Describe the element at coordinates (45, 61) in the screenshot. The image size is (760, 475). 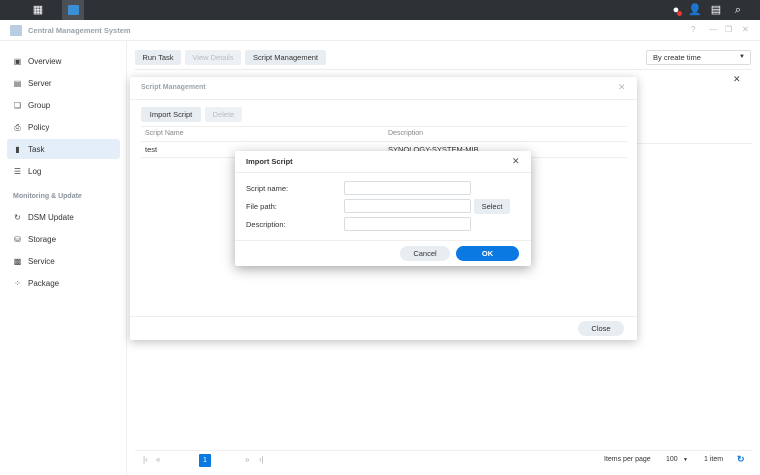
I see `label: Overview` at that location.